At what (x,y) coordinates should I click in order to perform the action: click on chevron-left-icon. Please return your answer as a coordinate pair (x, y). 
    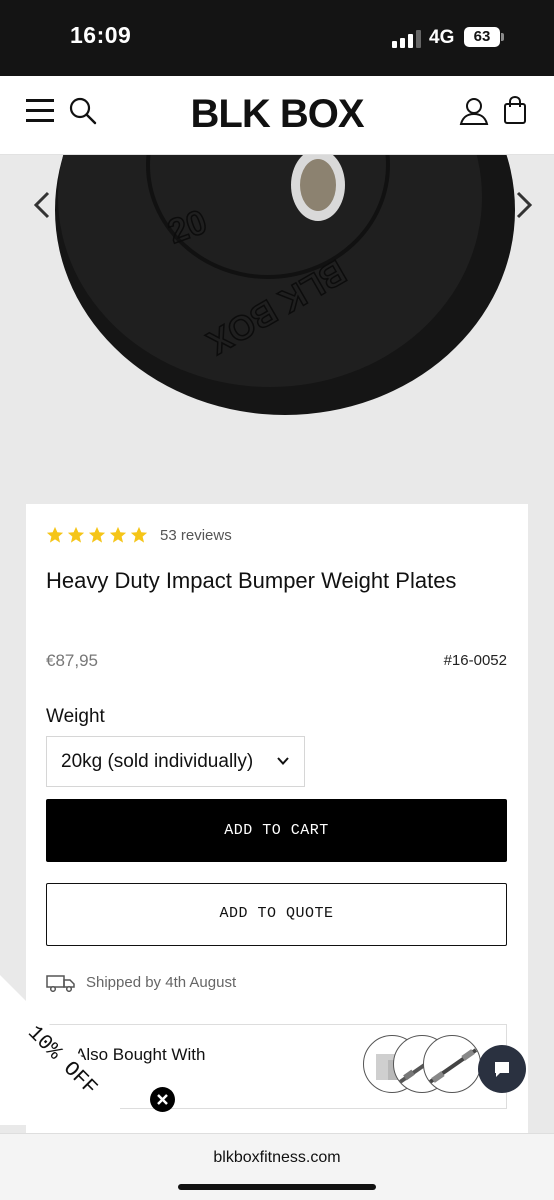
    Looking at the image, I should click on (42, 205).